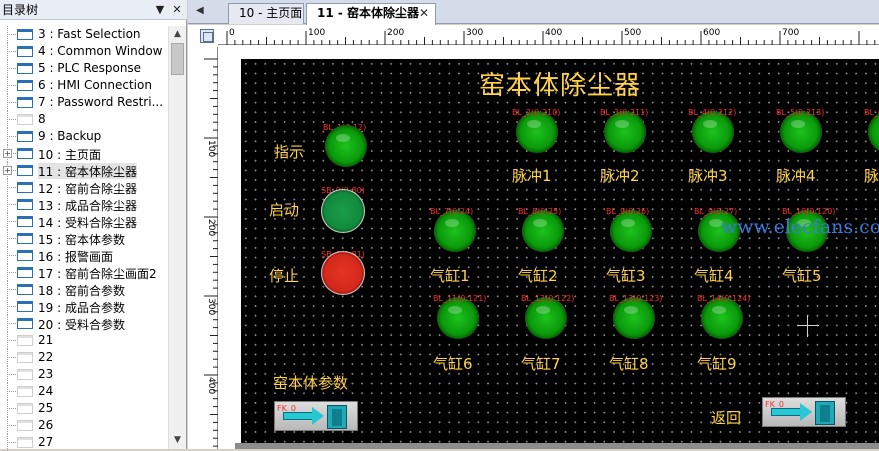 Image resolution: width=879 pixels, height=451 pixels. I want to click on tree-item: 24, so click(84, 391).